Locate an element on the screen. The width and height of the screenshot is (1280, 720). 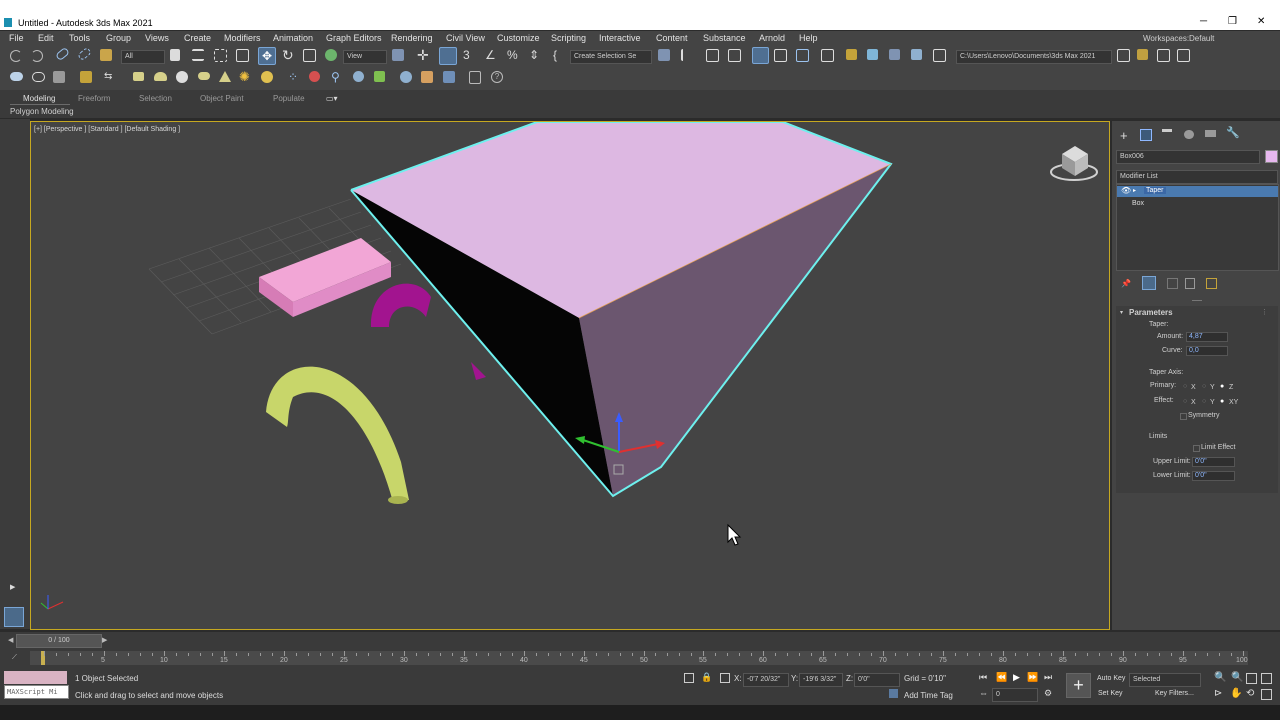
selection-lock-icon: 🔒 is located at coordinates (706, 677).